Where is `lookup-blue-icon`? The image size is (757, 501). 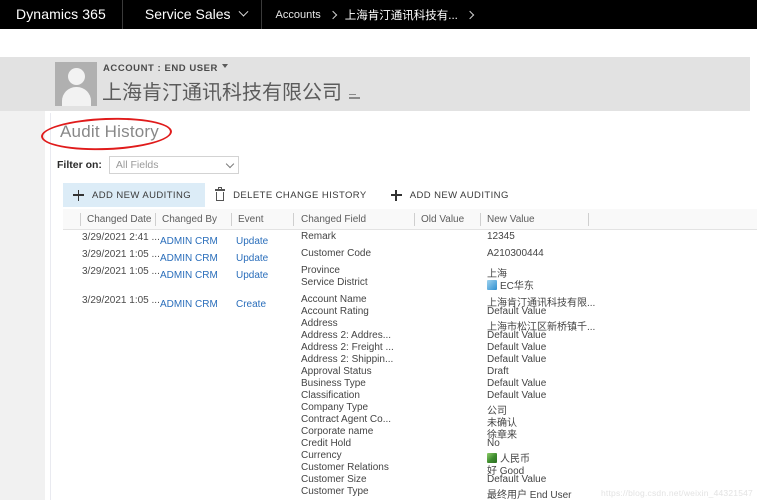
lookup-blue-icon is located at coordinates (492, 285).